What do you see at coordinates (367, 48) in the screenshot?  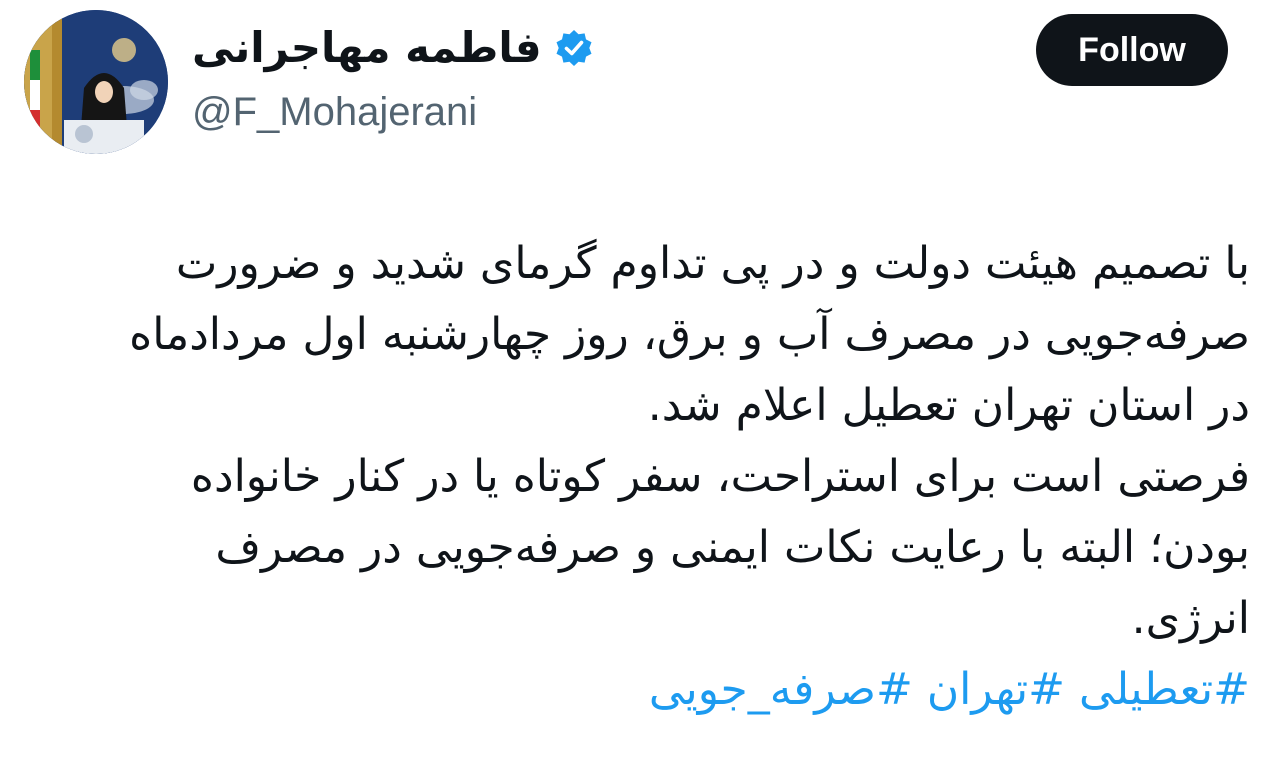 I see `display-name: فاطمه مهاجرانی` at bounding box center [367, 48].